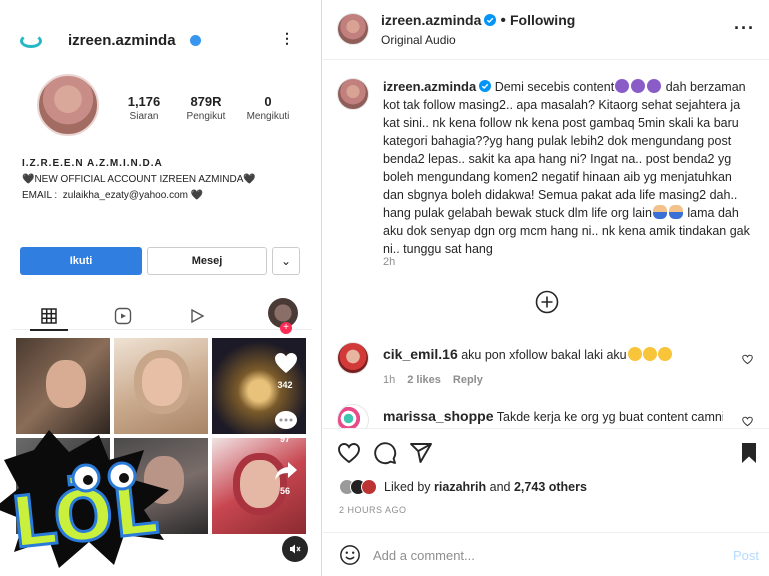  What do you see at coordinates (460, 487) in the screenshot?
I see `liker-username: riazahrih` at bounding box center [460, 487].